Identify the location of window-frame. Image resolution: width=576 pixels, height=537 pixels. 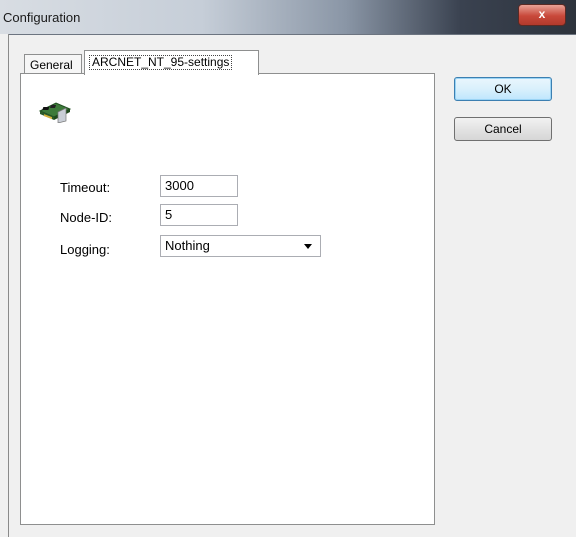
(4, 285).